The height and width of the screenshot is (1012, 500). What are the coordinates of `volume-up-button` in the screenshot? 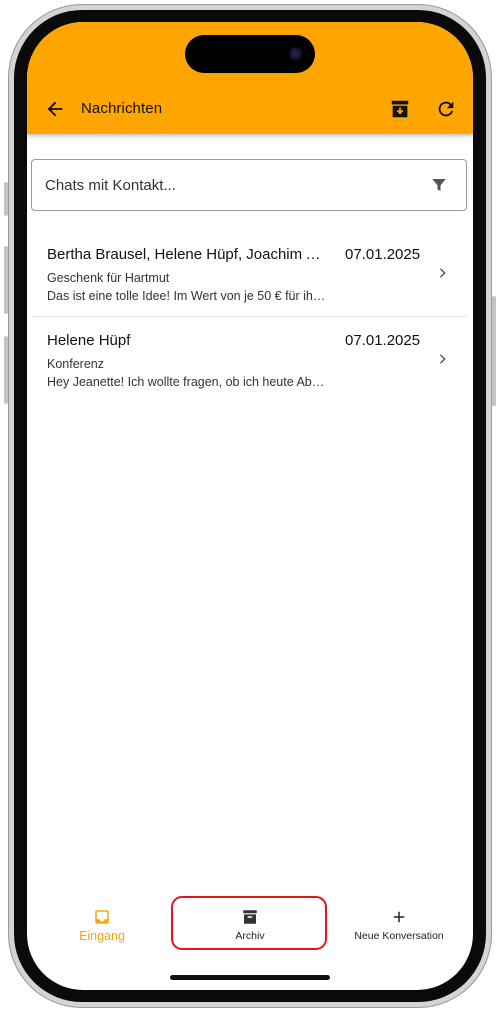 It's located at (6, 280).